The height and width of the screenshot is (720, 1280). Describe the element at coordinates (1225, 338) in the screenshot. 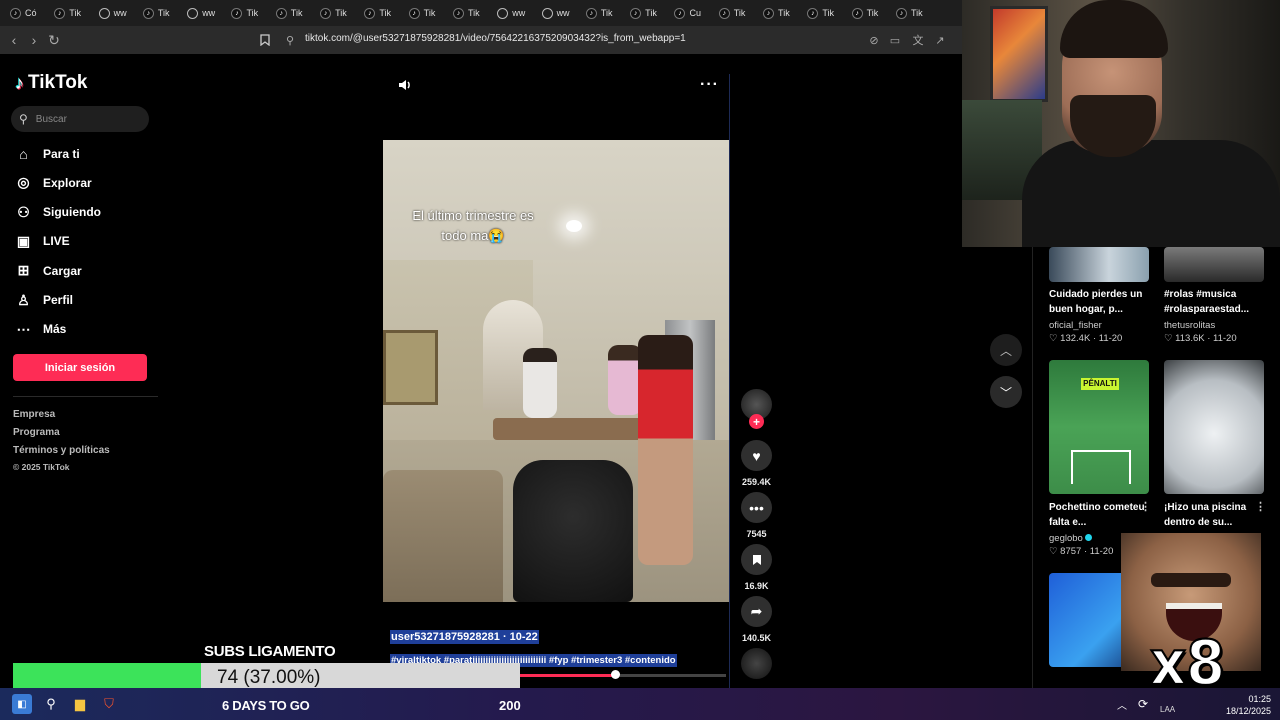

I see `rec-date-2: 11-20` at that location.